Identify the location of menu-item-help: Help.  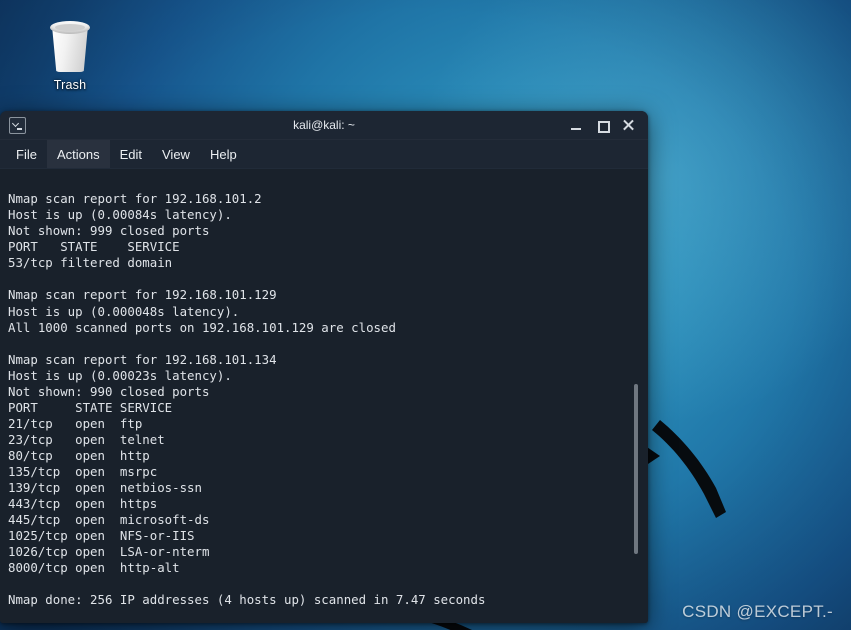
(223, 154).